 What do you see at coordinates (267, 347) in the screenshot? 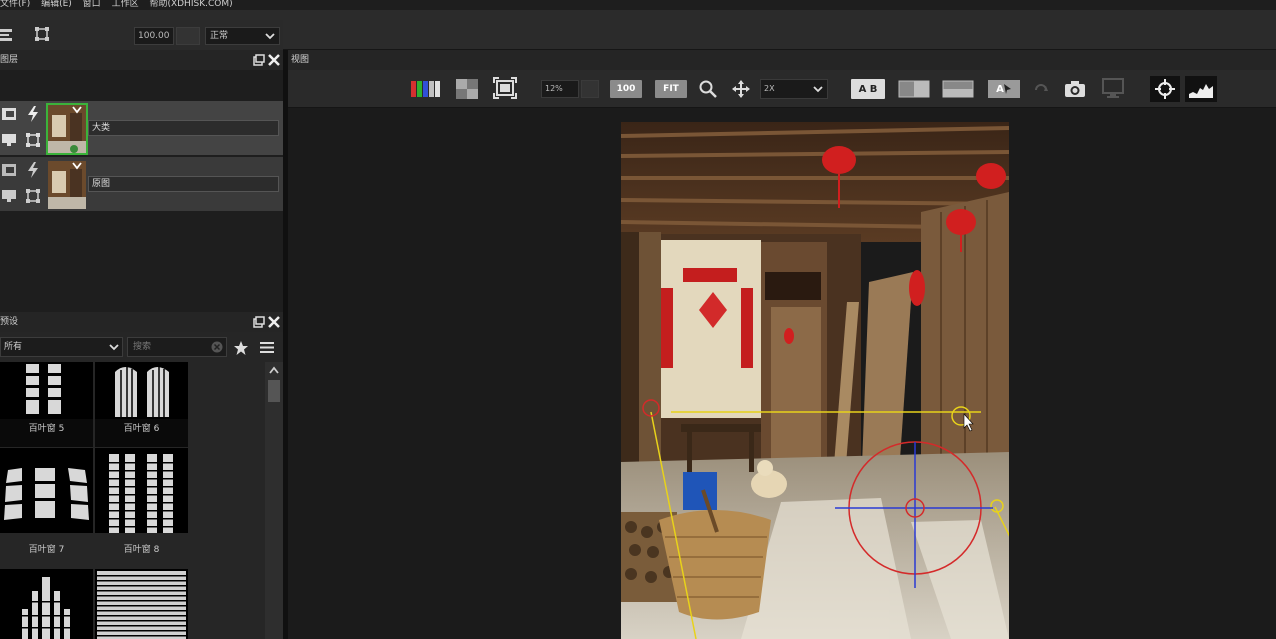
I see `menu-icon` at bounding box center [267, 347].